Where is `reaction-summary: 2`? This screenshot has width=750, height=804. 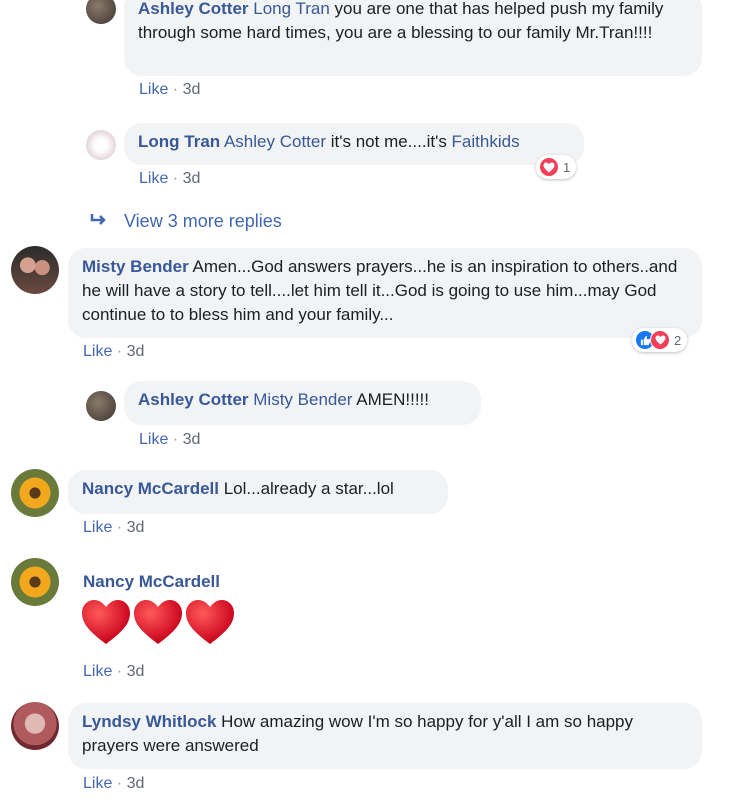
reaction-summary: 2 is located at coordinates (660, 340).